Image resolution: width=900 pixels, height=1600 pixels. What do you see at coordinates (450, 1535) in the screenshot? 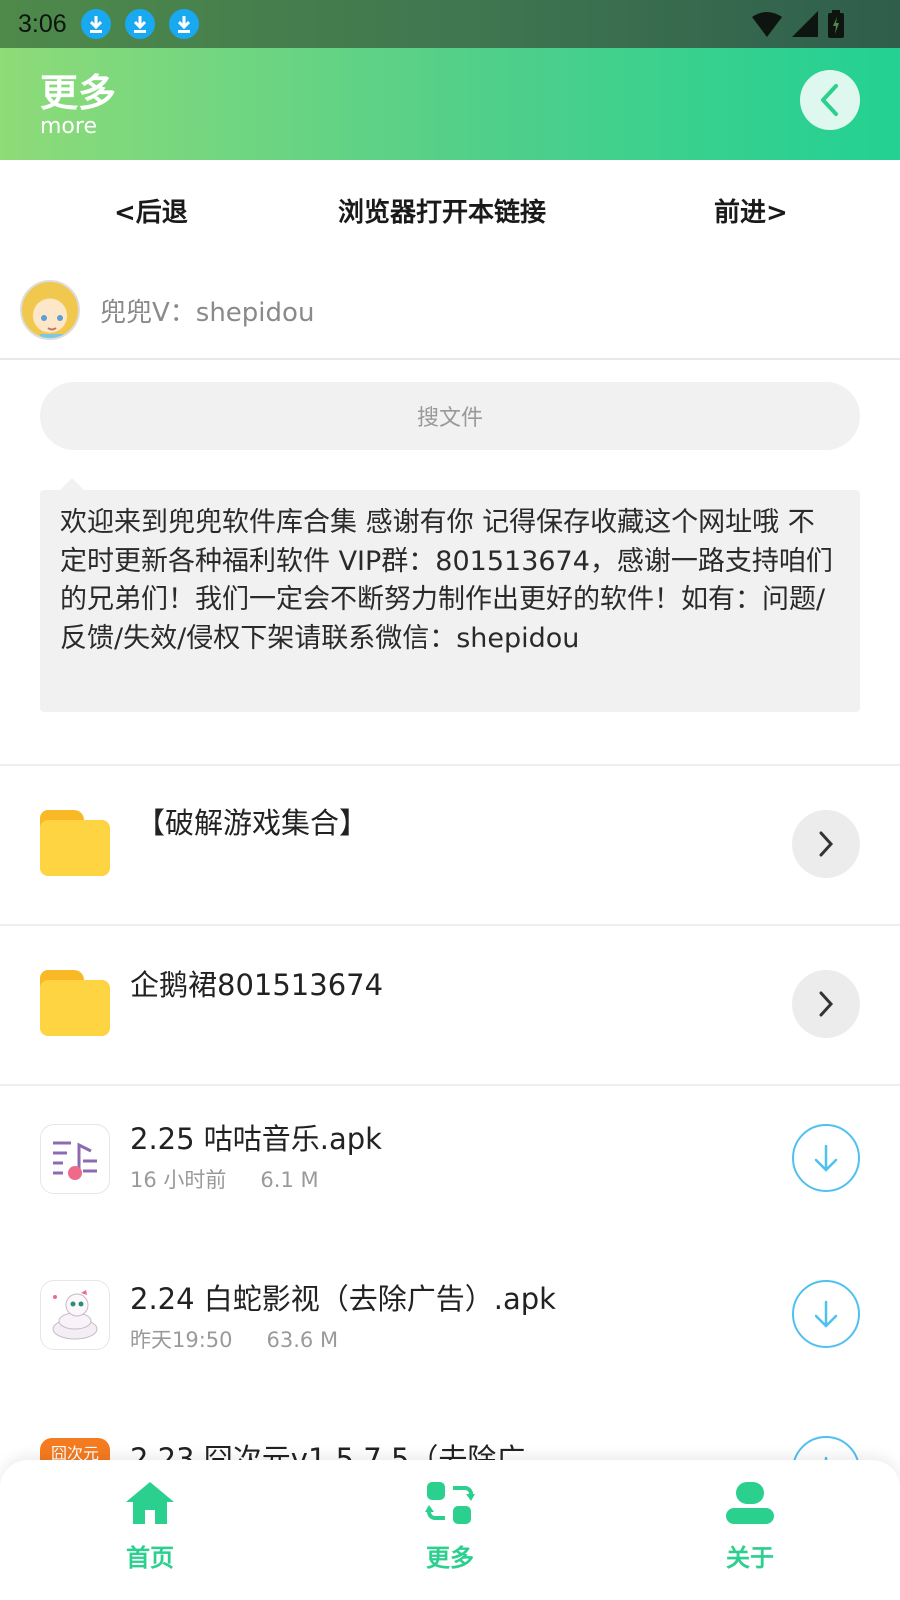
I see `tab-more: 更多` at bounding box center [450, 1535].